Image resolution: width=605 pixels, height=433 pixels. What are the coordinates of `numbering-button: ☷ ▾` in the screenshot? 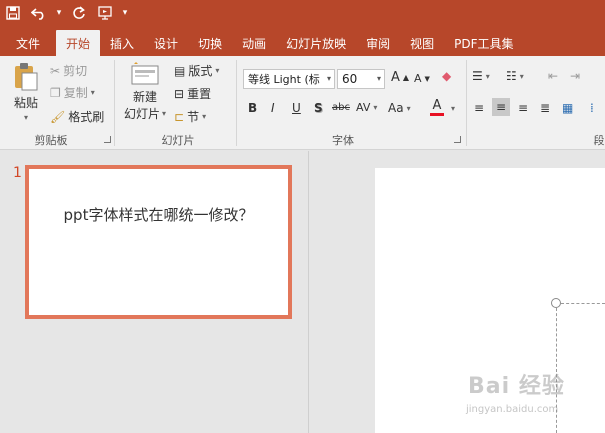 It's located at (515, 76).